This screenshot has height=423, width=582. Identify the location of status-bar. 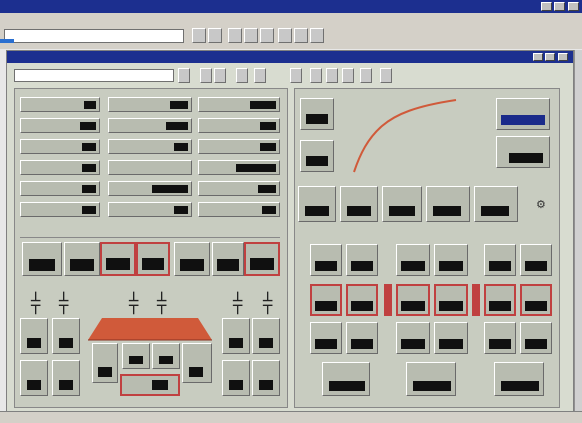
(291, 417).